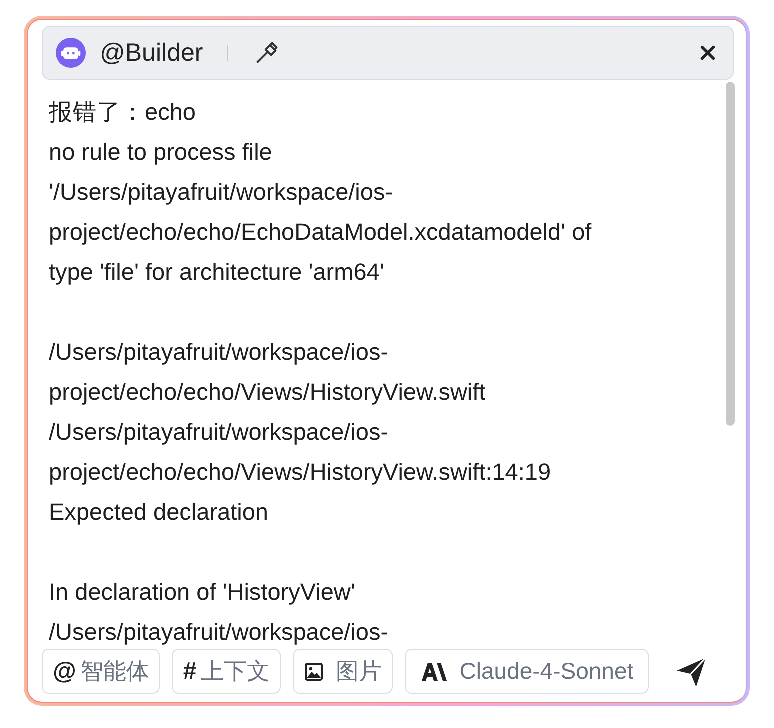  What do you see at coordinates (314, 672) in the screenshot?
I see `image-icon` at bounding box center [314, 672].